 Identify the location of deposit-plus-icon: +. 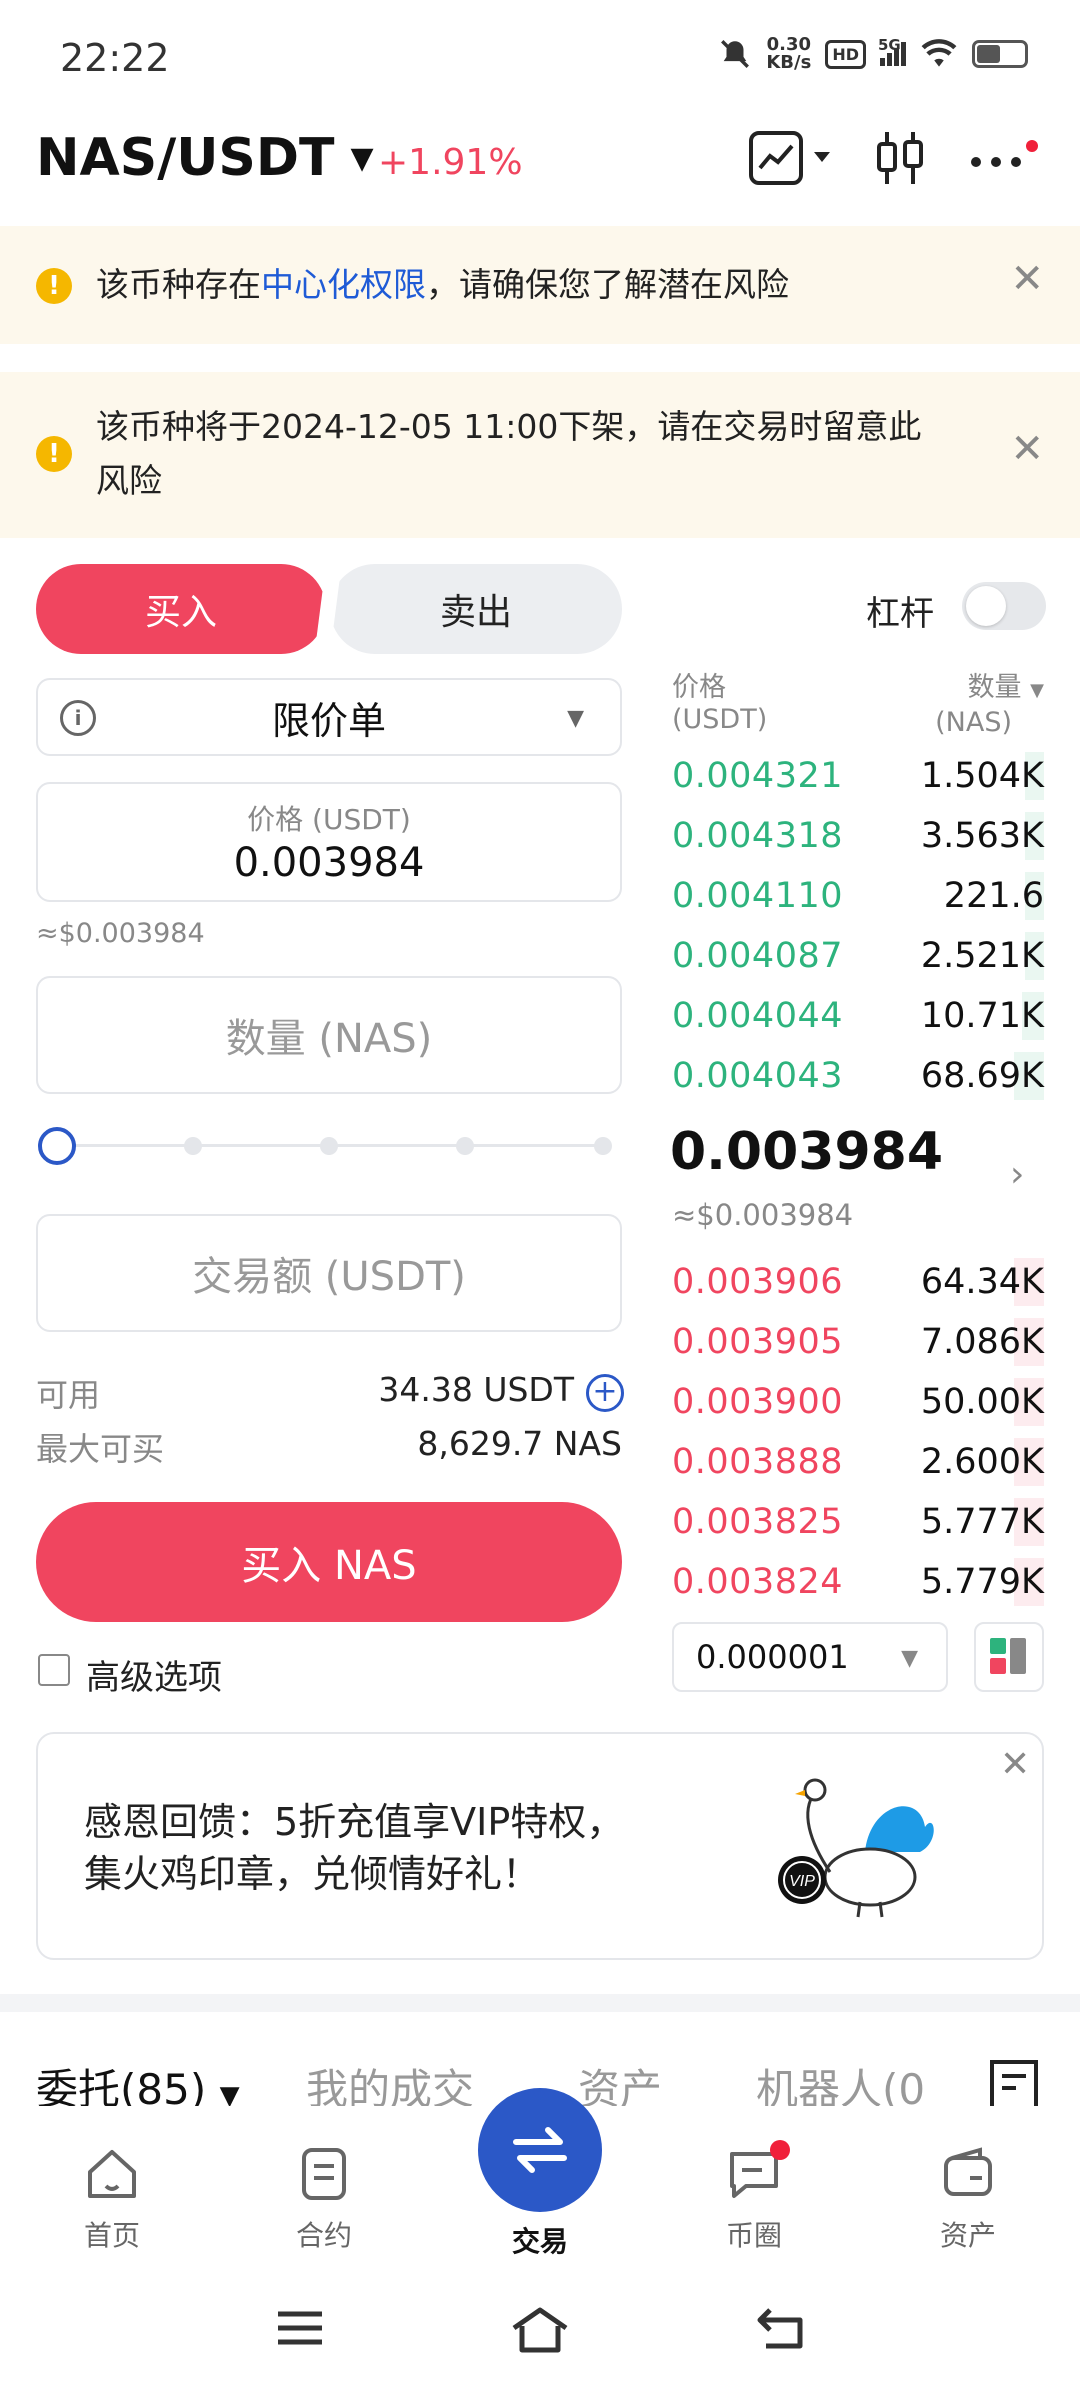
(605, 1393).